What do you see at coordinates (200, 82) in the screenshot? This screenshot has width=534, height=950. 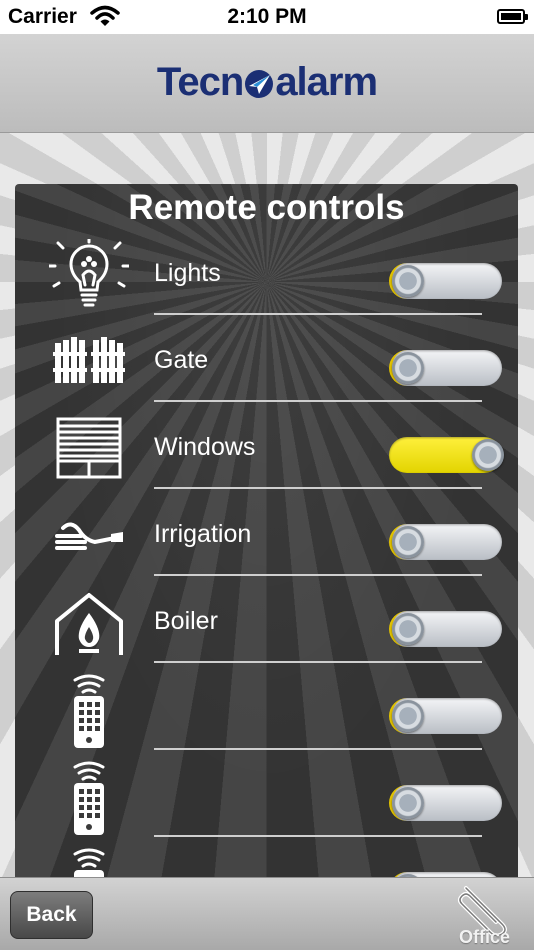 I see `logo-text-left: Tecn` at bounding box center [200, 82].